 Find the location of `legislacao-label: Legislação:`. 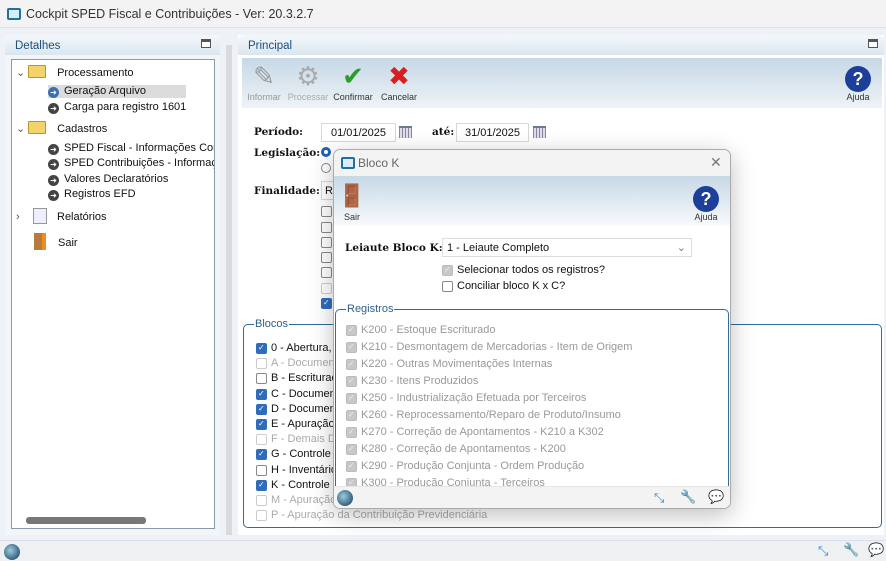

legislacao-label: Legislação: is located at coordinates (287, 153).